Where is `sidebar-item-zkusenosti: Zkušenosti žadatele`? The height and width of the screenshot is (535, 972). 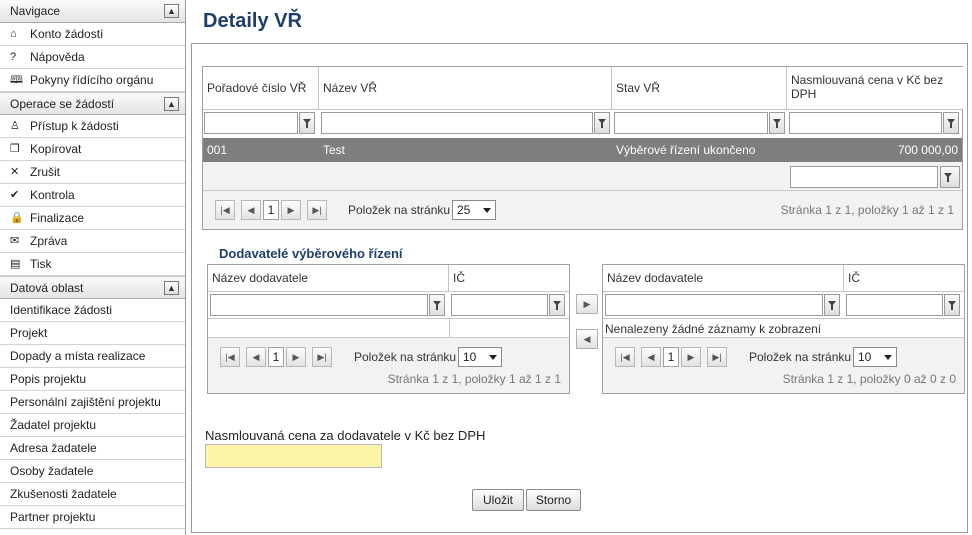 sidebar-item-zkusenosti: Zkušenosti žadatele is located at coordinates (92, 494).